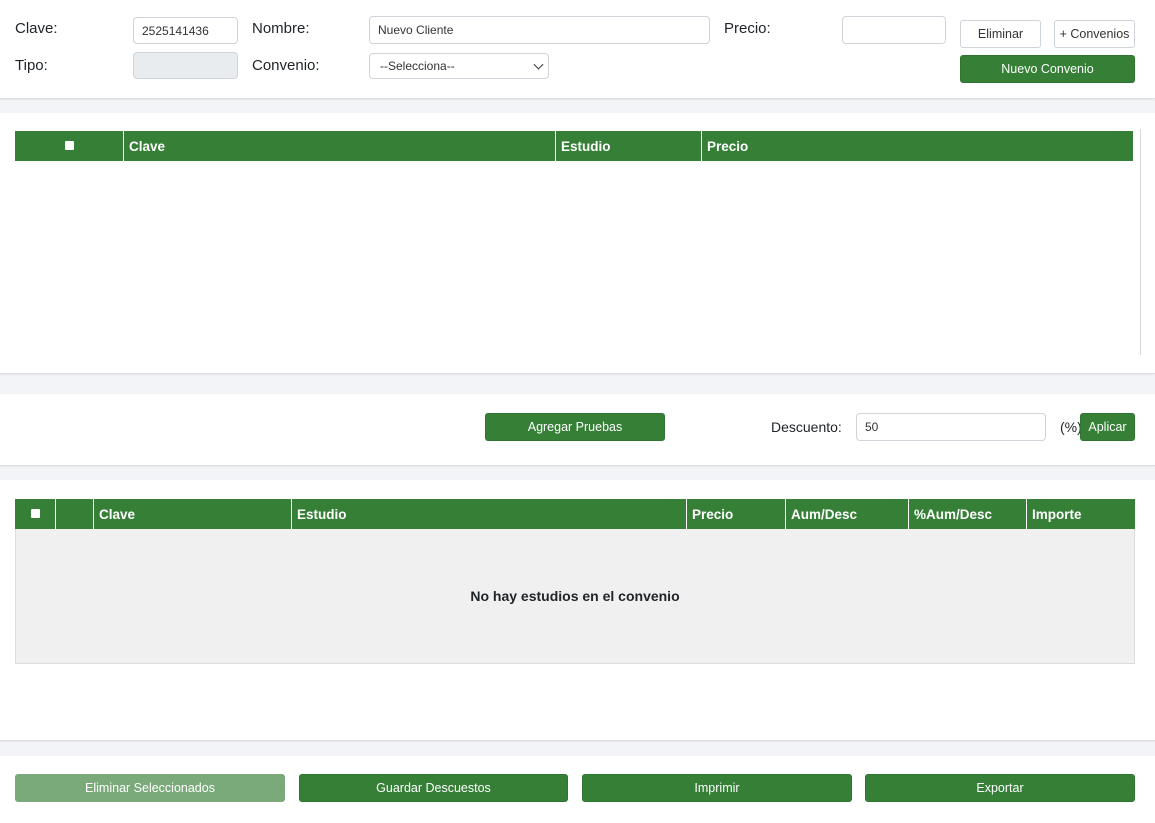 The width and height of the screenshot is (1155, 823). Describe the element at coordinates (1071, 427) in the screenshot. I see `percent-label: (%)` at that location.